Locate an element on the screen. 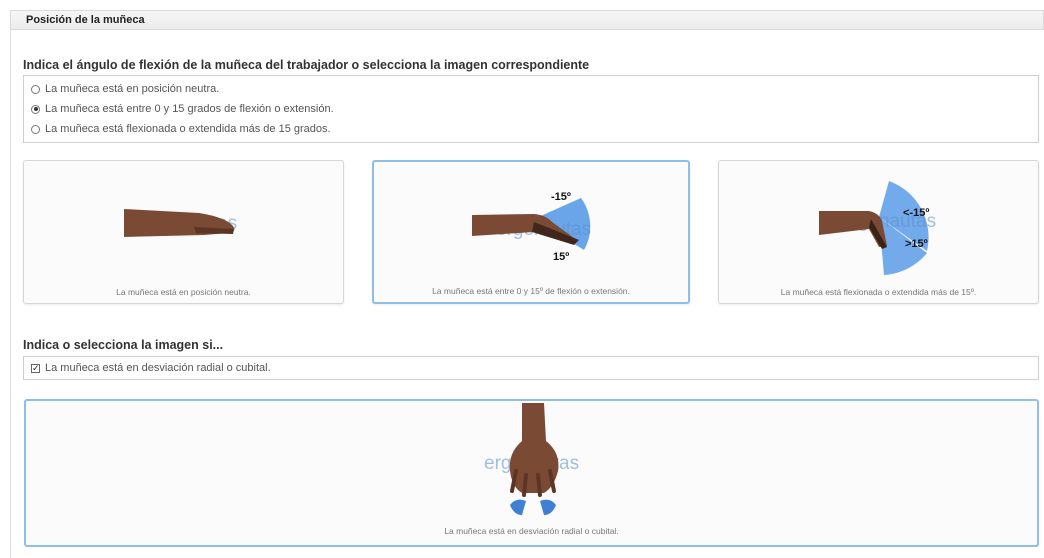 This screenshot has height=558, width=1044. deviation-illustration: ergonautas is located at coordinates (531, 459).